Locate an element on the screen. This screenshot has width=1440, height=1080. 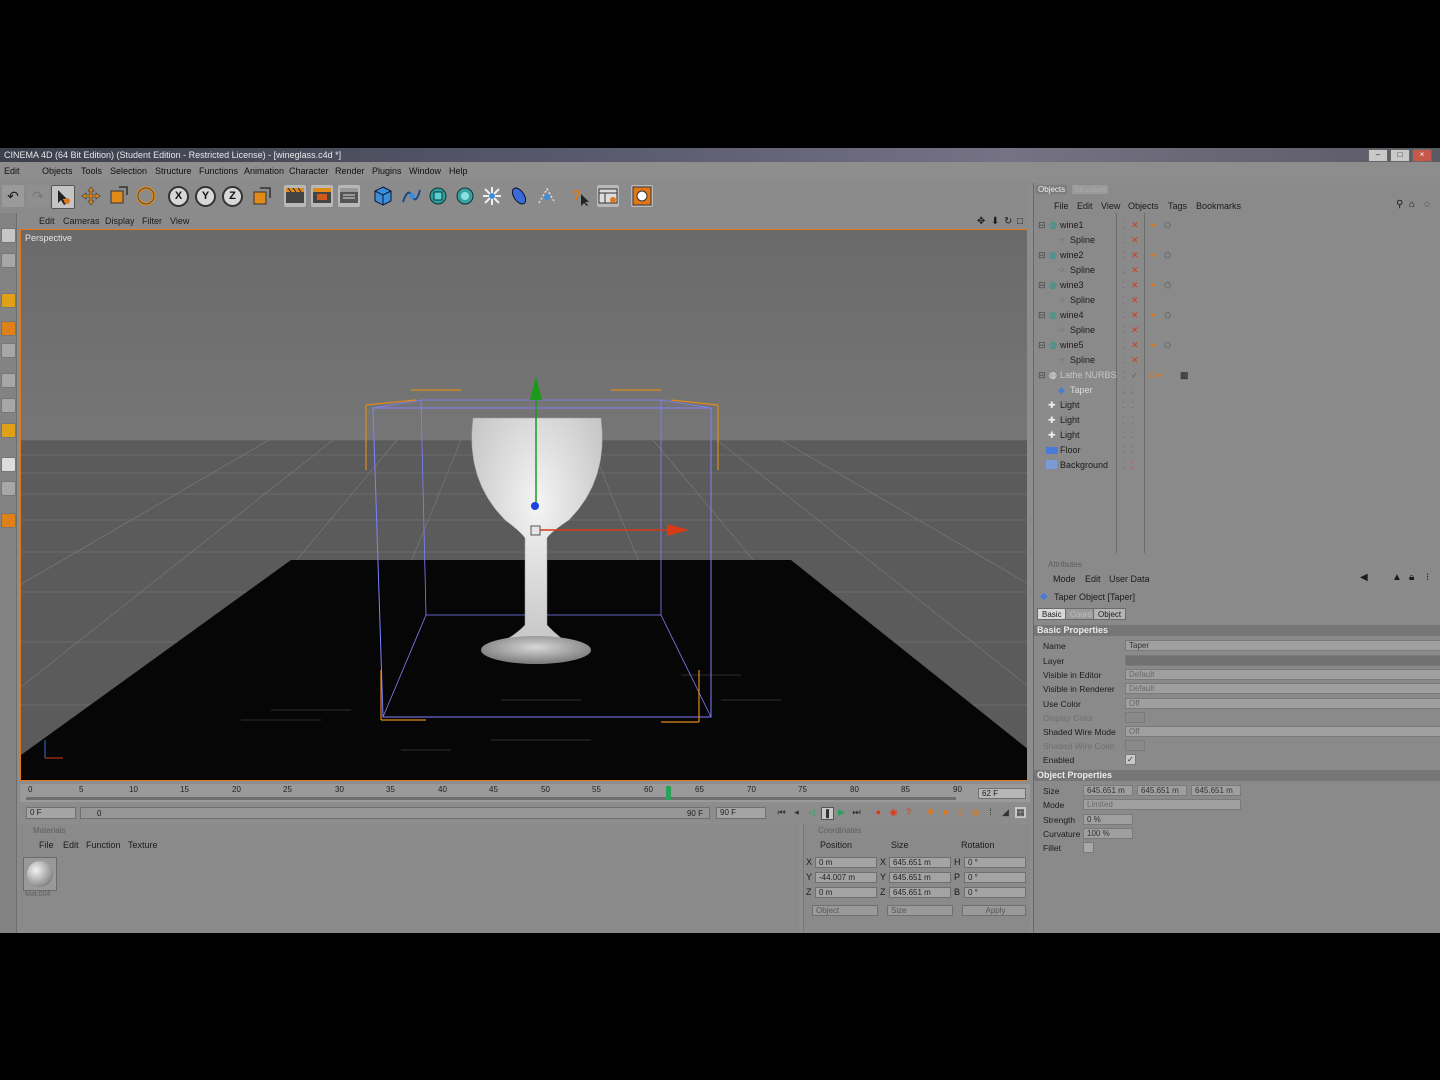
object-row-taper: ◆ Taper ⁚ ⁚ is located at coordinates (1237, 390).